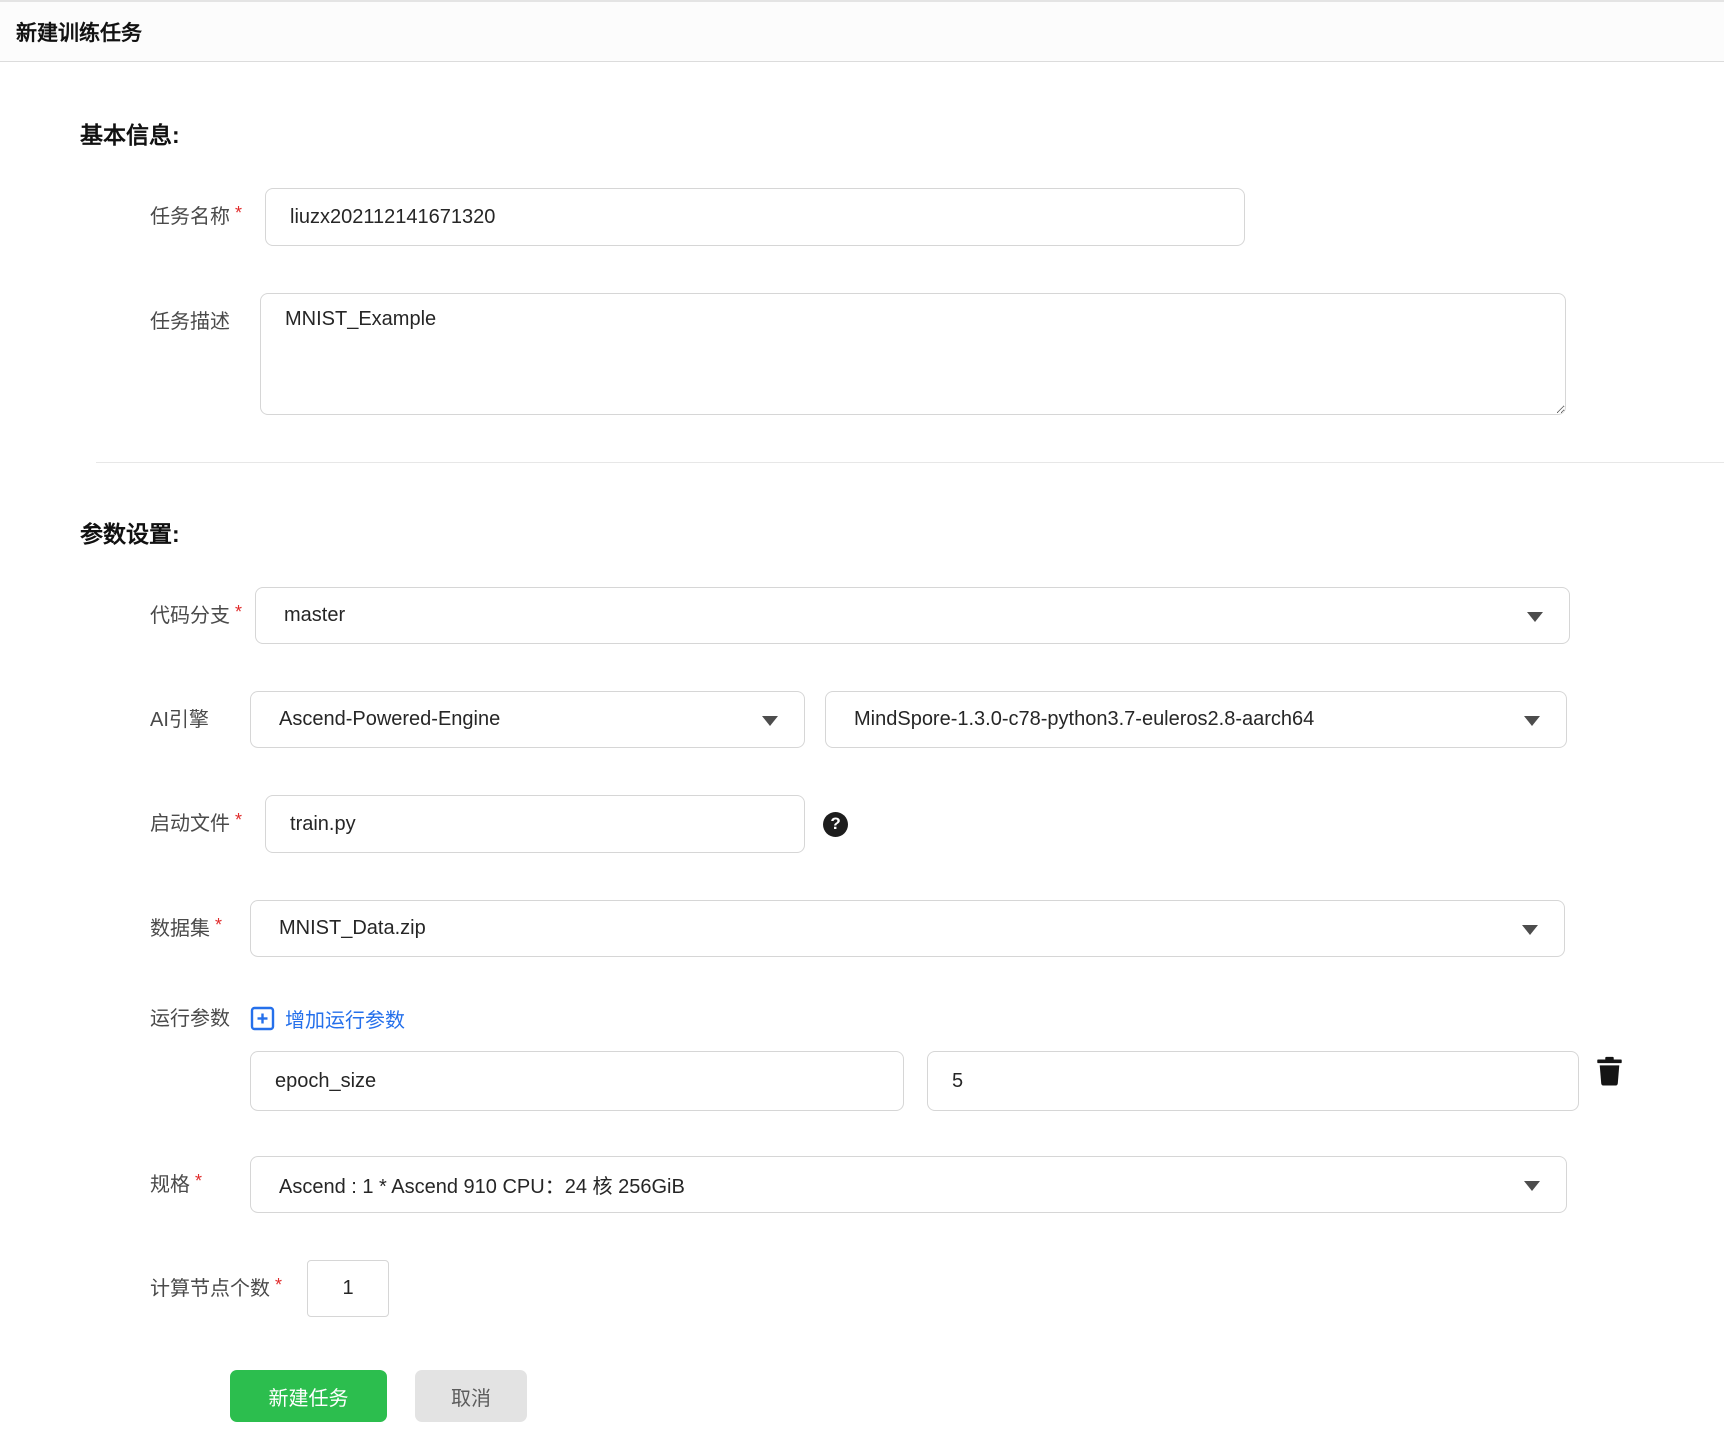  What do you see at coordinates (1253, 1081) in the screenshot?
I see `run-param-value-input` at bounding box center [1253, 1081].